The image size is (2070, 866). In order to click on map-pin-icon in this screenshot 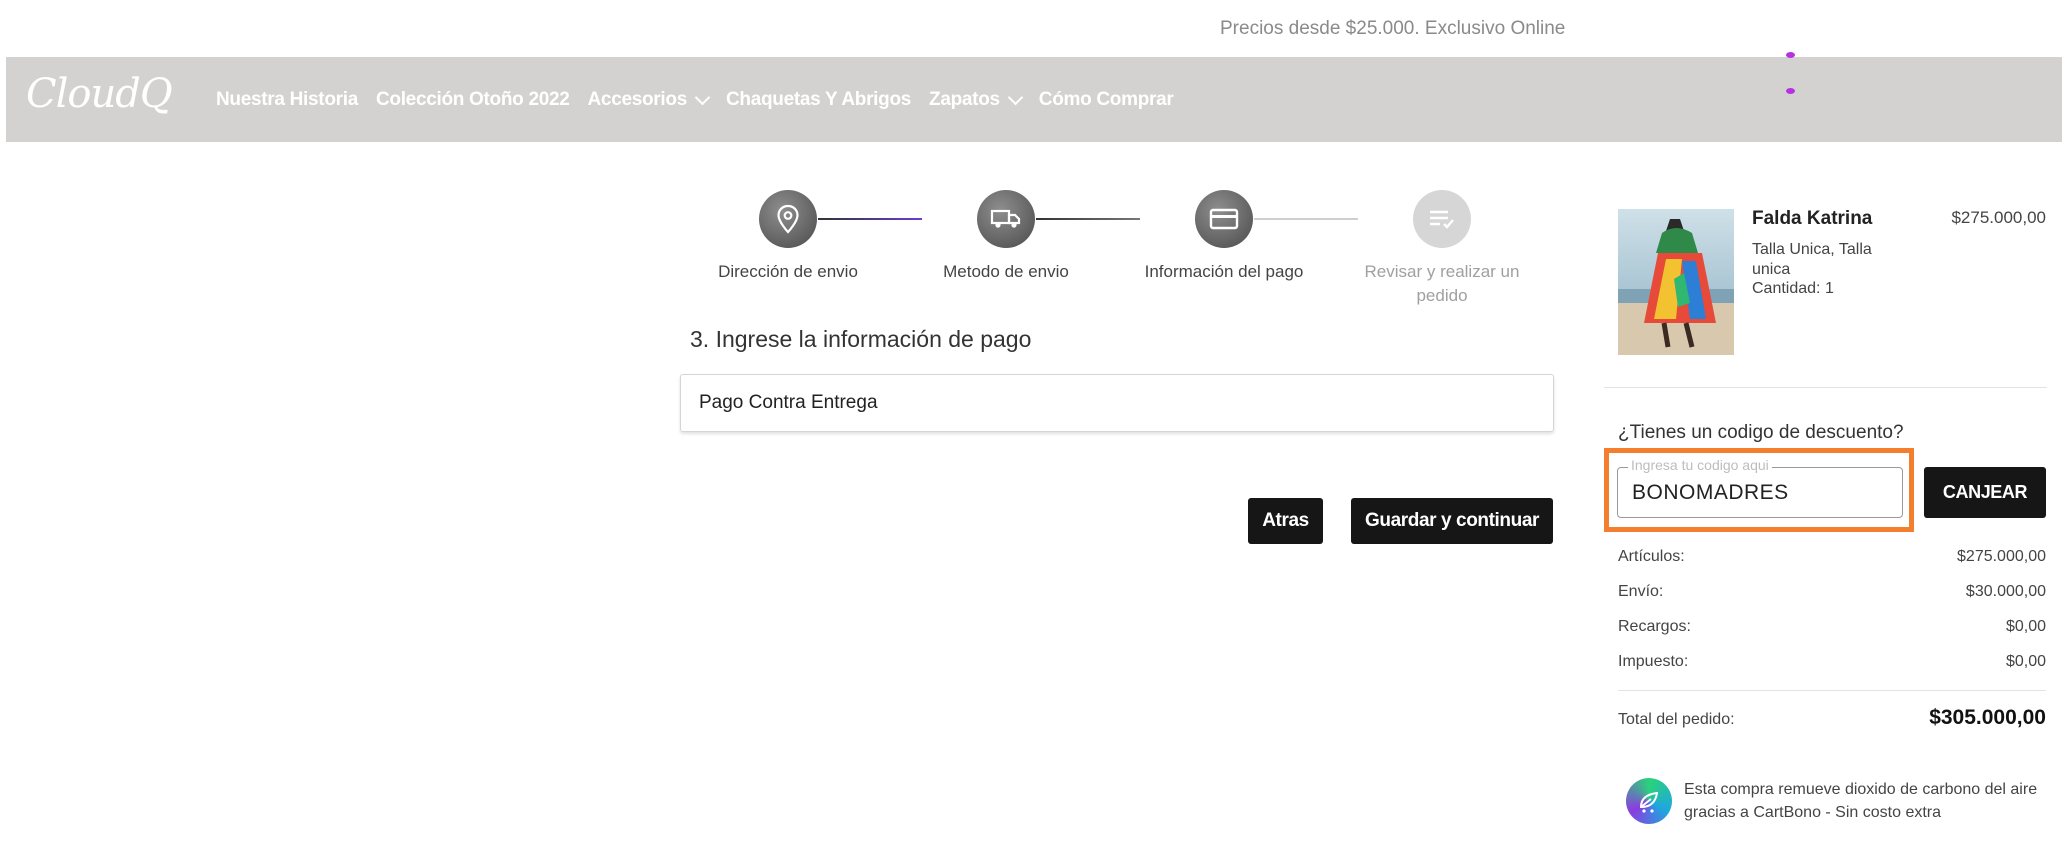, I will do `click(788, 219)`.